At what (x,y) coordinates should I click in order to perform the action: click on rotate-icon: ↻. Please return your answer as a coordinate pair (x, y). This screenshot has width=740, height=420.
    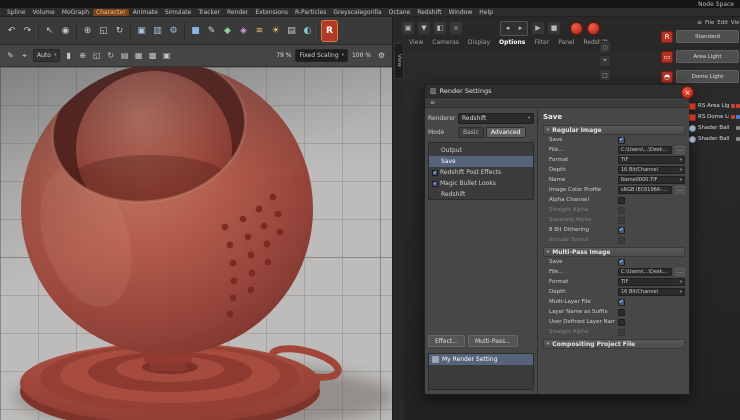
    Looking at the image, I should click on (119, 31).